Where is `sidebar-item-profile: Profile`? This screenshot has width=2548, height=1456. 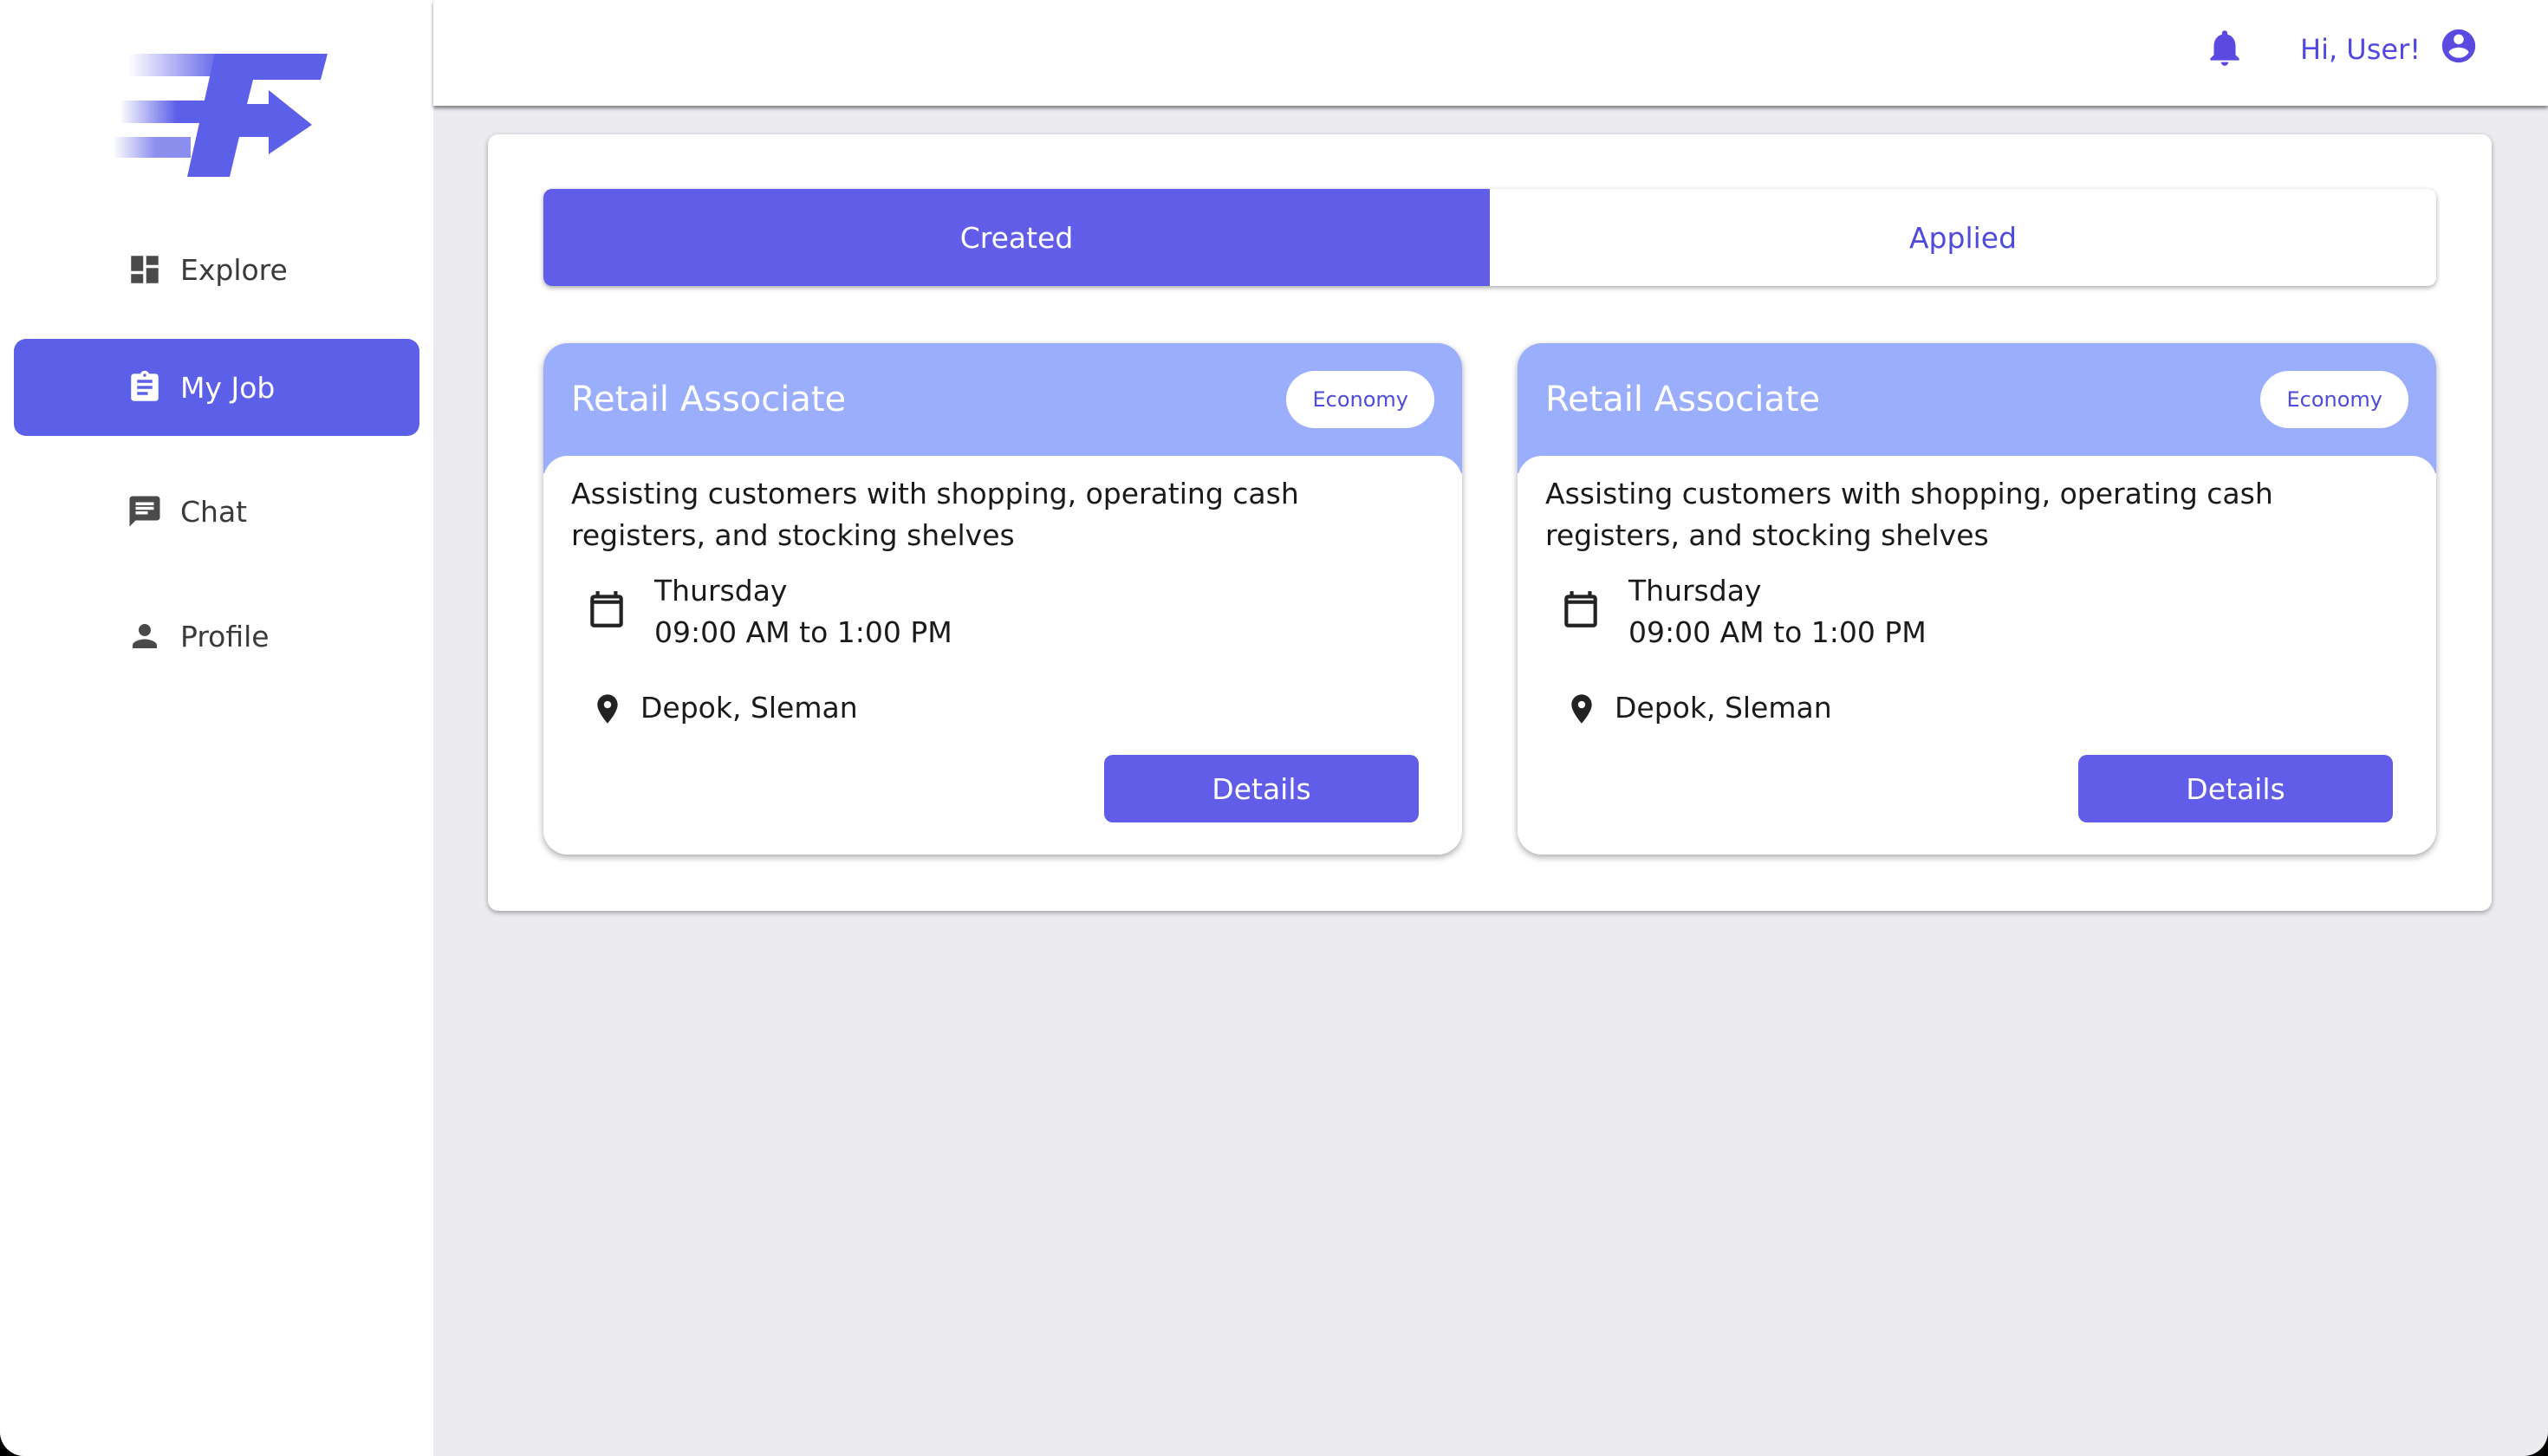 sidebar-item-profile: Profile is located at coordinates (216, 636).